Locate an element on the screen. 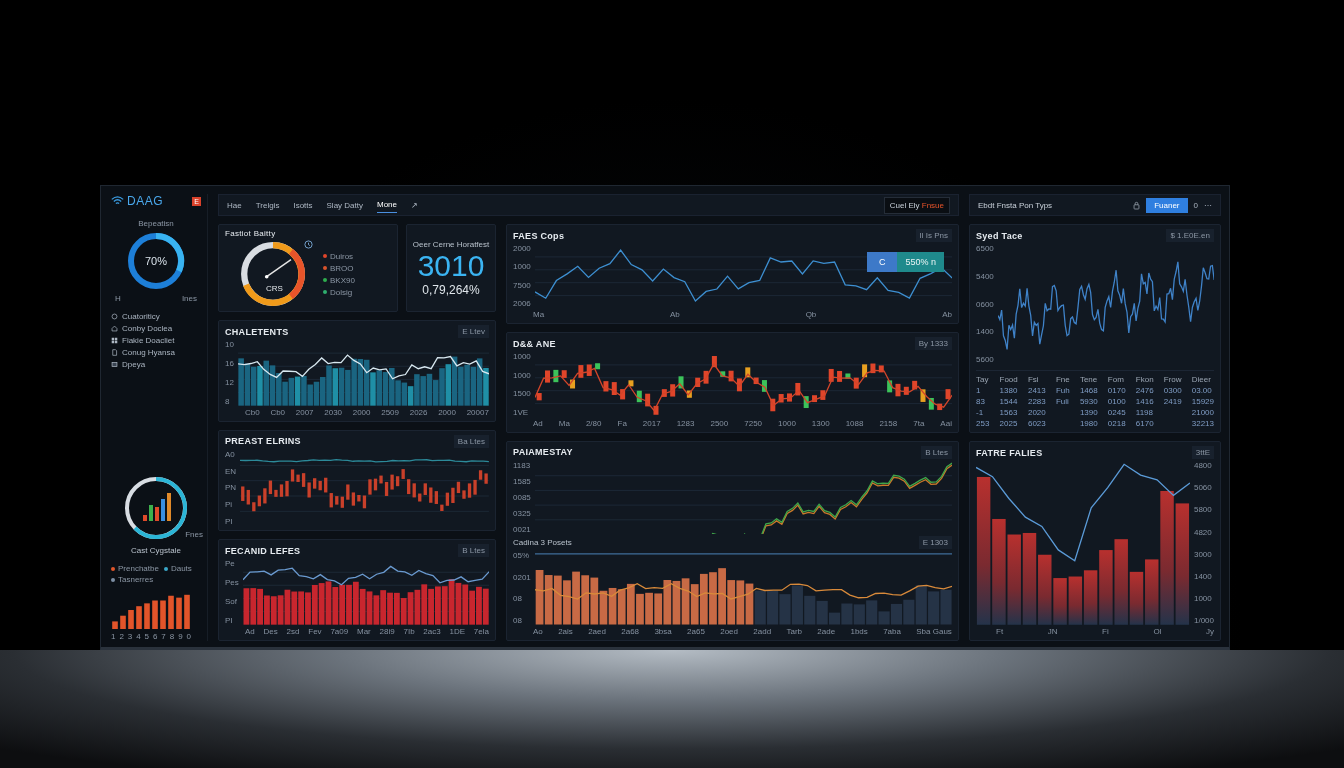 The image size is (1344, 768). nav-tab: ↗ is located at coordinates (414, 205).